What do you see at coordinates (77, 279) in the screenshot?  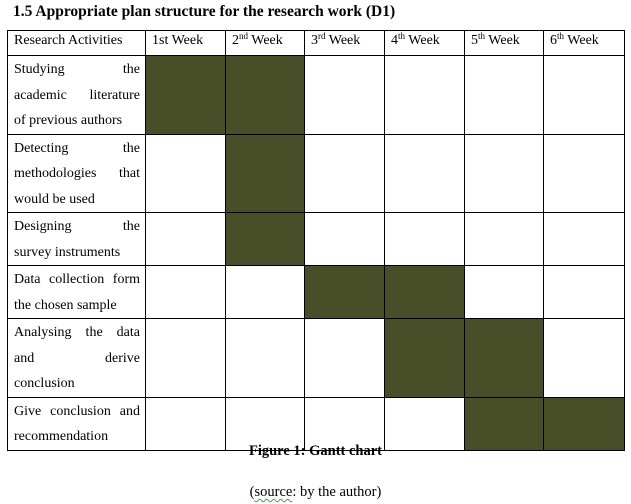 I see `activity-label-line: Data collection form` at bounding box center [77, 279].